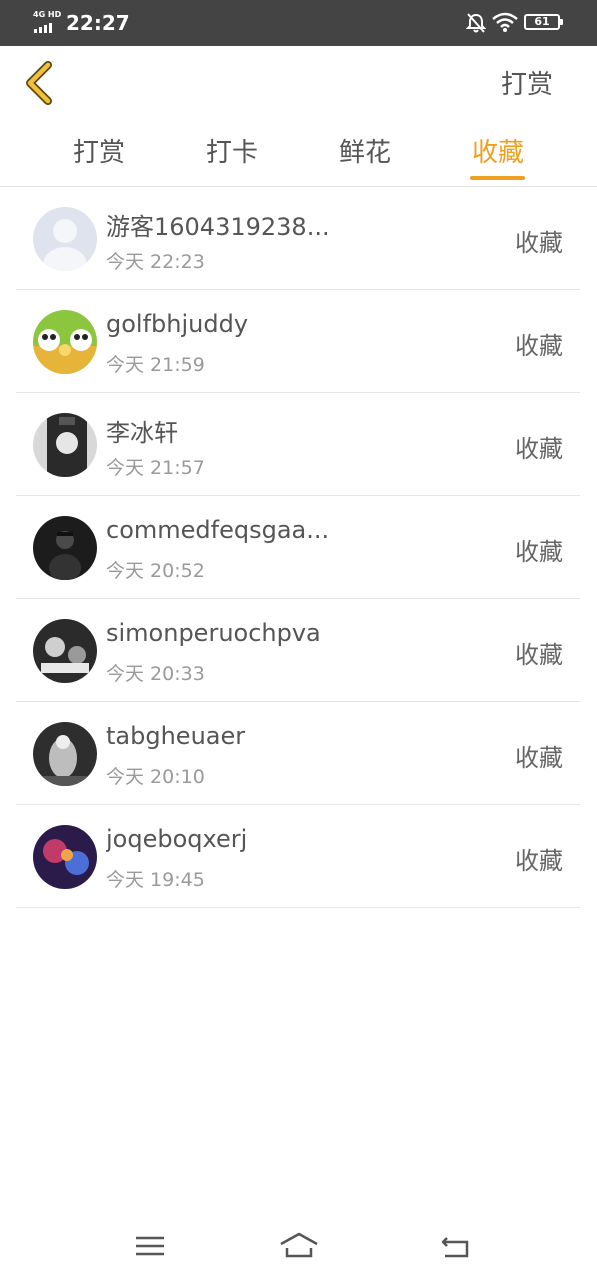 This screenshot has width=597, height=1280. Describe the element at coordinates (298, 152) in the screenshot. I see `tab-bar: 打赏 打卡 鲜花 收藏` at that location.